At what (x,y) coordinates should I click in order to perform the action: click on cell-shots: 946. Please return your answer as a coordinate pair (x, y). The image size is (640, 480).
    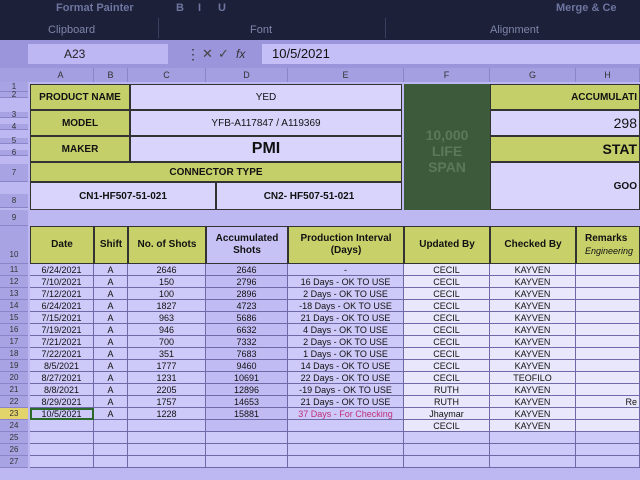
    Looking at the image, I should click on (167, 330).